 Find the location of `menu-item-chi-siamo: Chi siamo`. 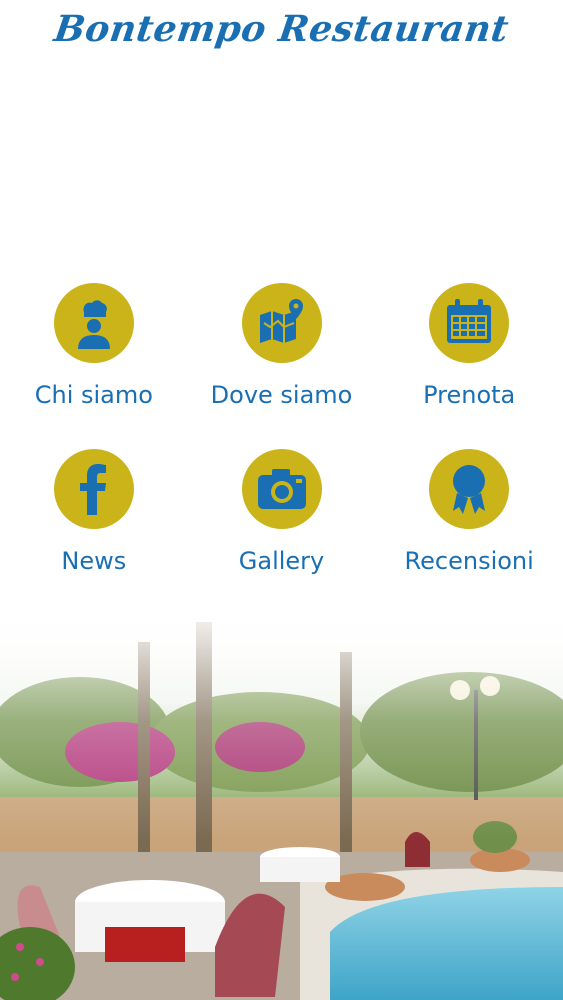

menu-item-chi-siamo: Chi siamo is located at coordinates (94, 346).